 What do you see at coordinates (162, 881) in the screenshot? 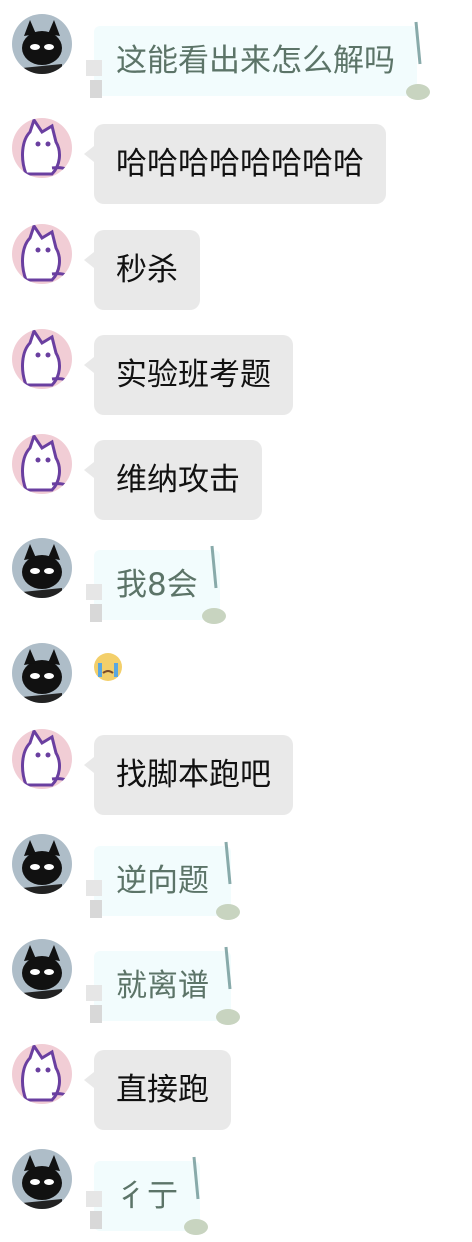
I see `message-bubble: 逆向题` at bounding box center [162, 881].